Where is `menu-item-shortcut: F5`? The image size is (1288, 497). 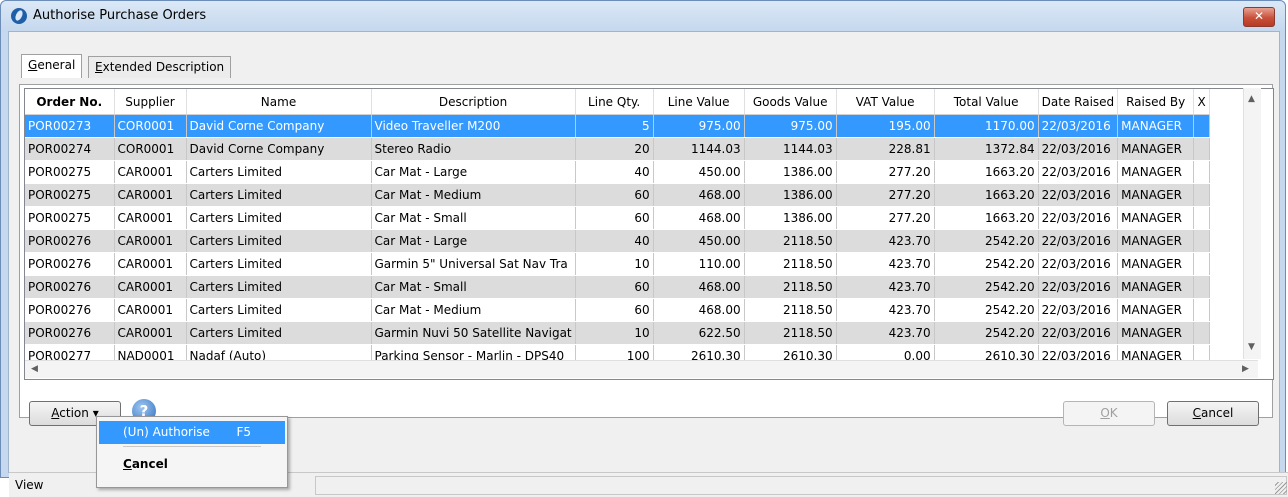 menu-item-shortcut: F5 is located at coordinates (243, 432).